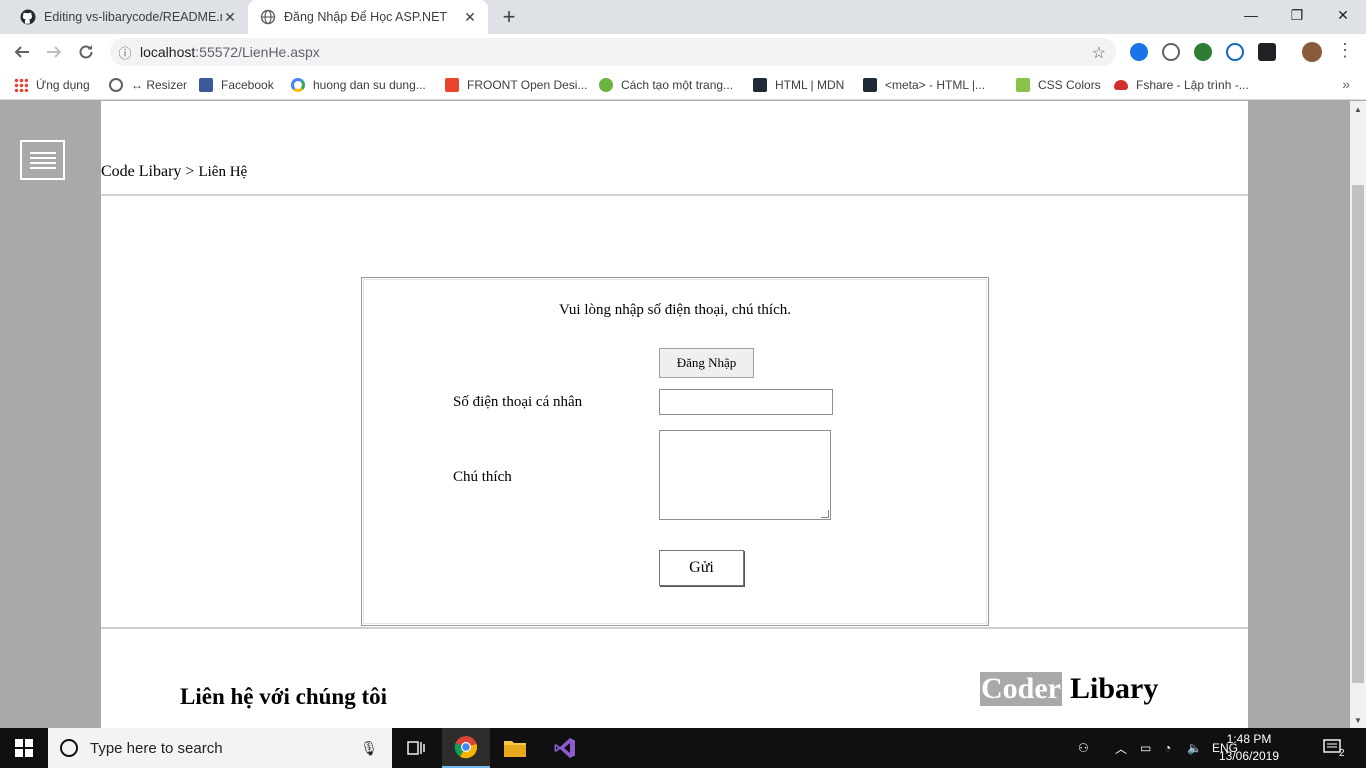 This screenshot has height=768, width=1366. I want to click on scroll-up-icon: ▲, so click(1358, 109).